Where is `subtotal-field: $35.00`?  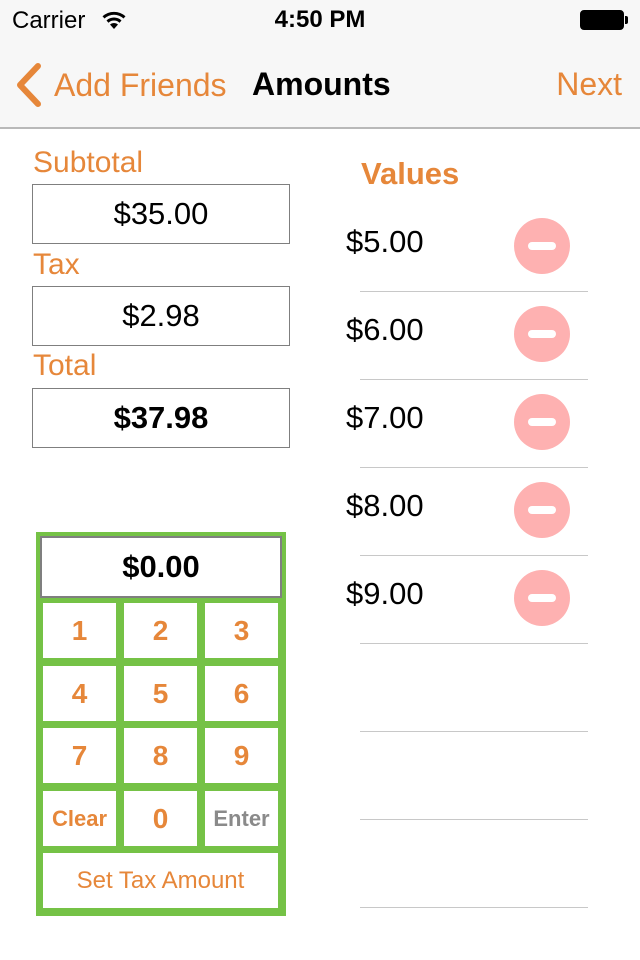
subtotal-field: $35.00 is located at coordinates (161, 214).